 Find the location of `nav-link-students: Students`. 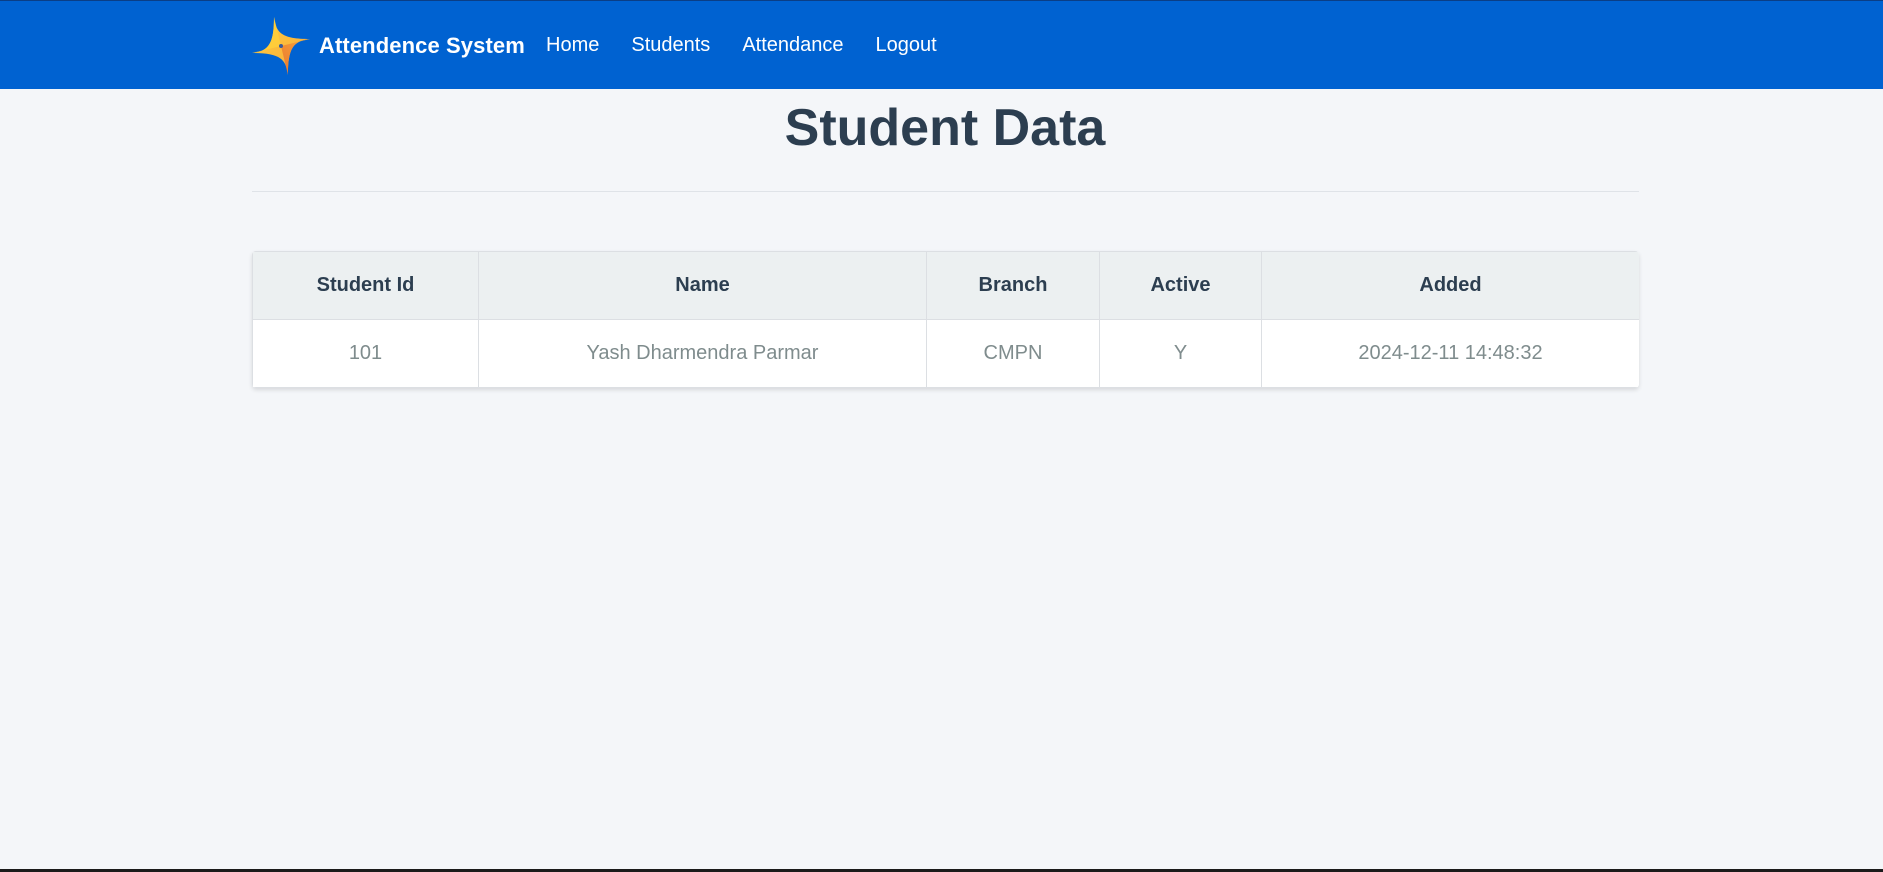

nav-link-students: Students is located at coordinates (670, 45).